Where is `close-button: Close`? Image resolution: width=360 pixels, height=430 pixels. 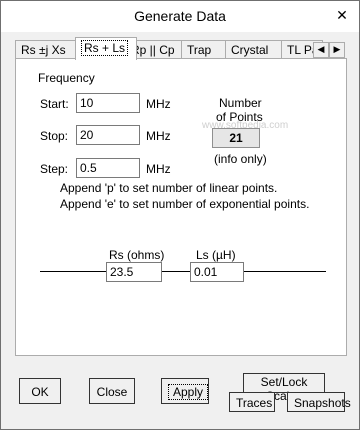 close-button: Close is located at coordinates (112, 391).